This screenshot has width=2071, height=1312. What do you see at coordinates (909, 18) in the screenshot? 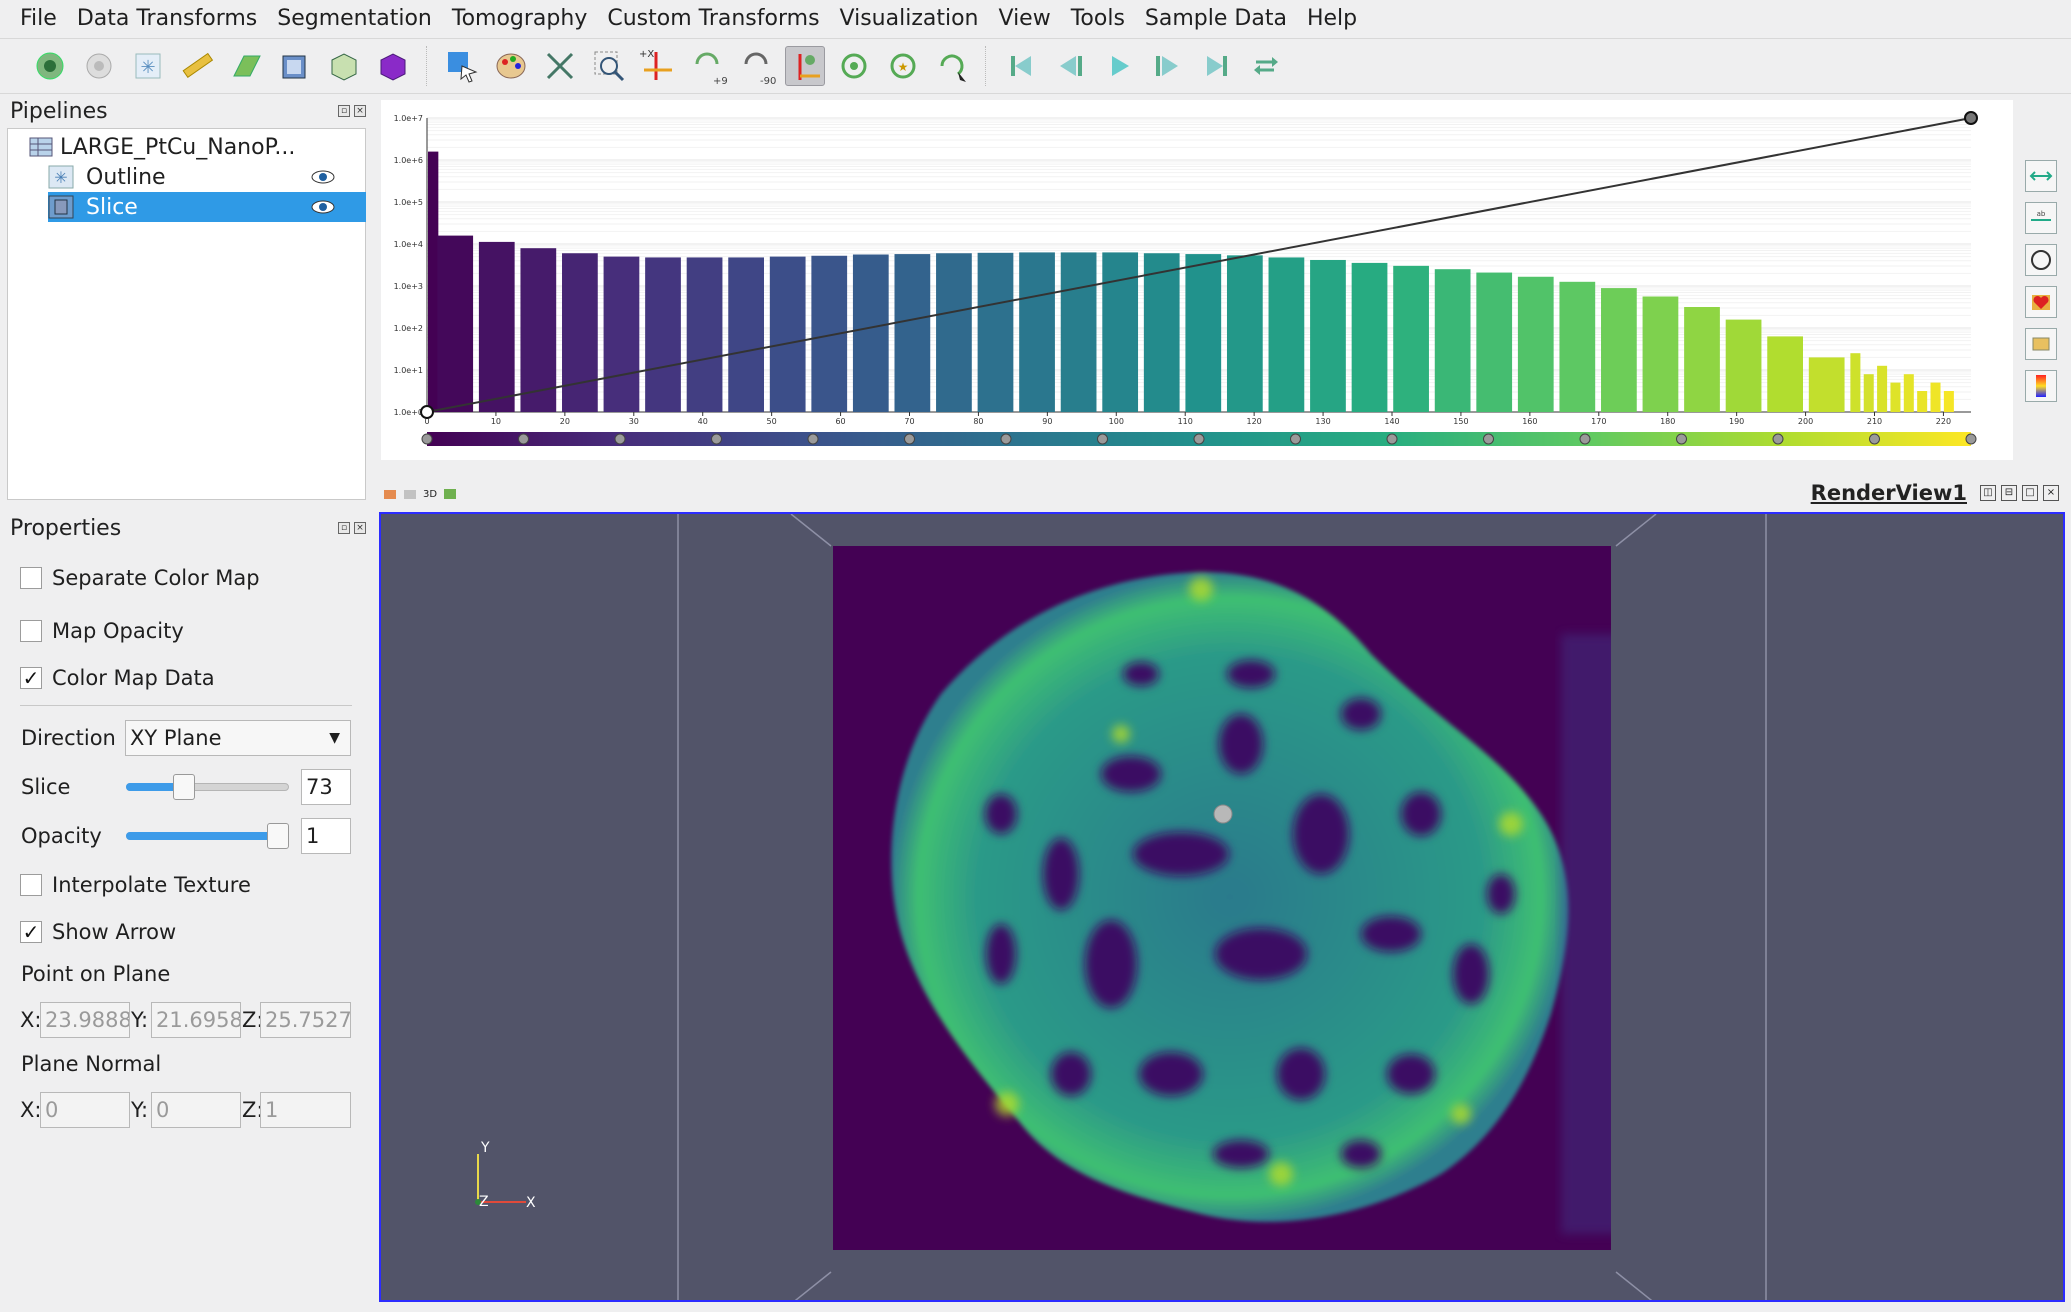
I see `menu-visualization: Visualization` at bounding box center [909, 18].